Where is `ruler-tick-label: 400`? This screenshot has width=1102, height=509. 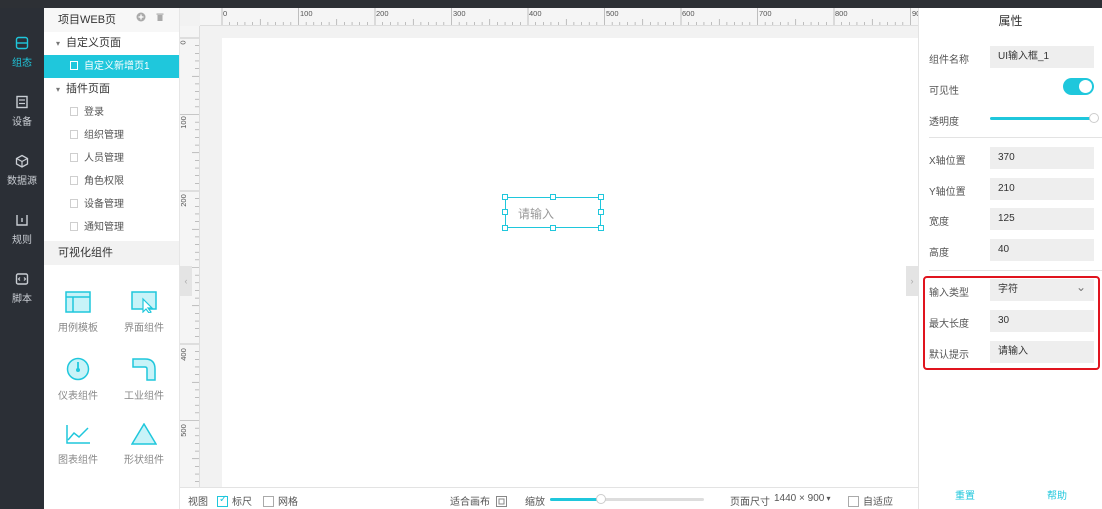
ruler-tick-label: 400 is located at coordinates (184, 354).